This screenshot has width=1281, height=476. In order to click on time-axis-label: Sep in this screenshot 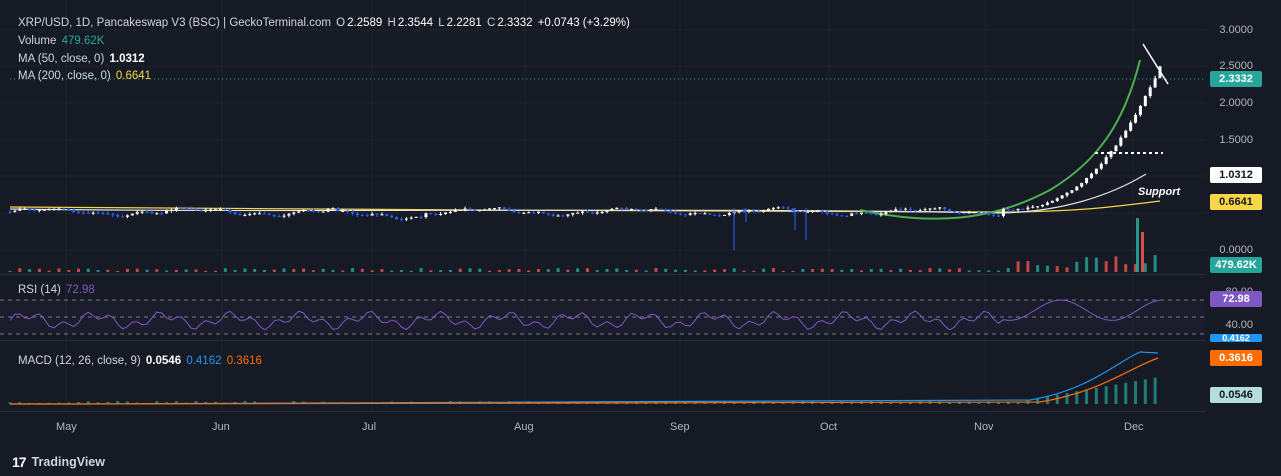, I will do `click(680, 427)`.